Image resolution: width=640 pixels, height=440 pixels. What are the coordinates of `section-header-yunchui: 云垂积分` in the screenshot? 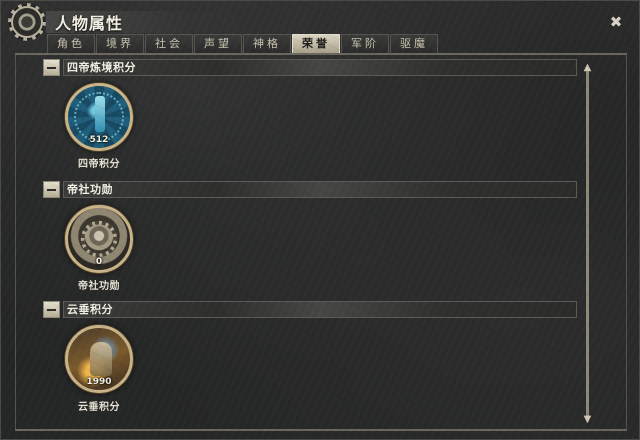 It's located at (310, 309).